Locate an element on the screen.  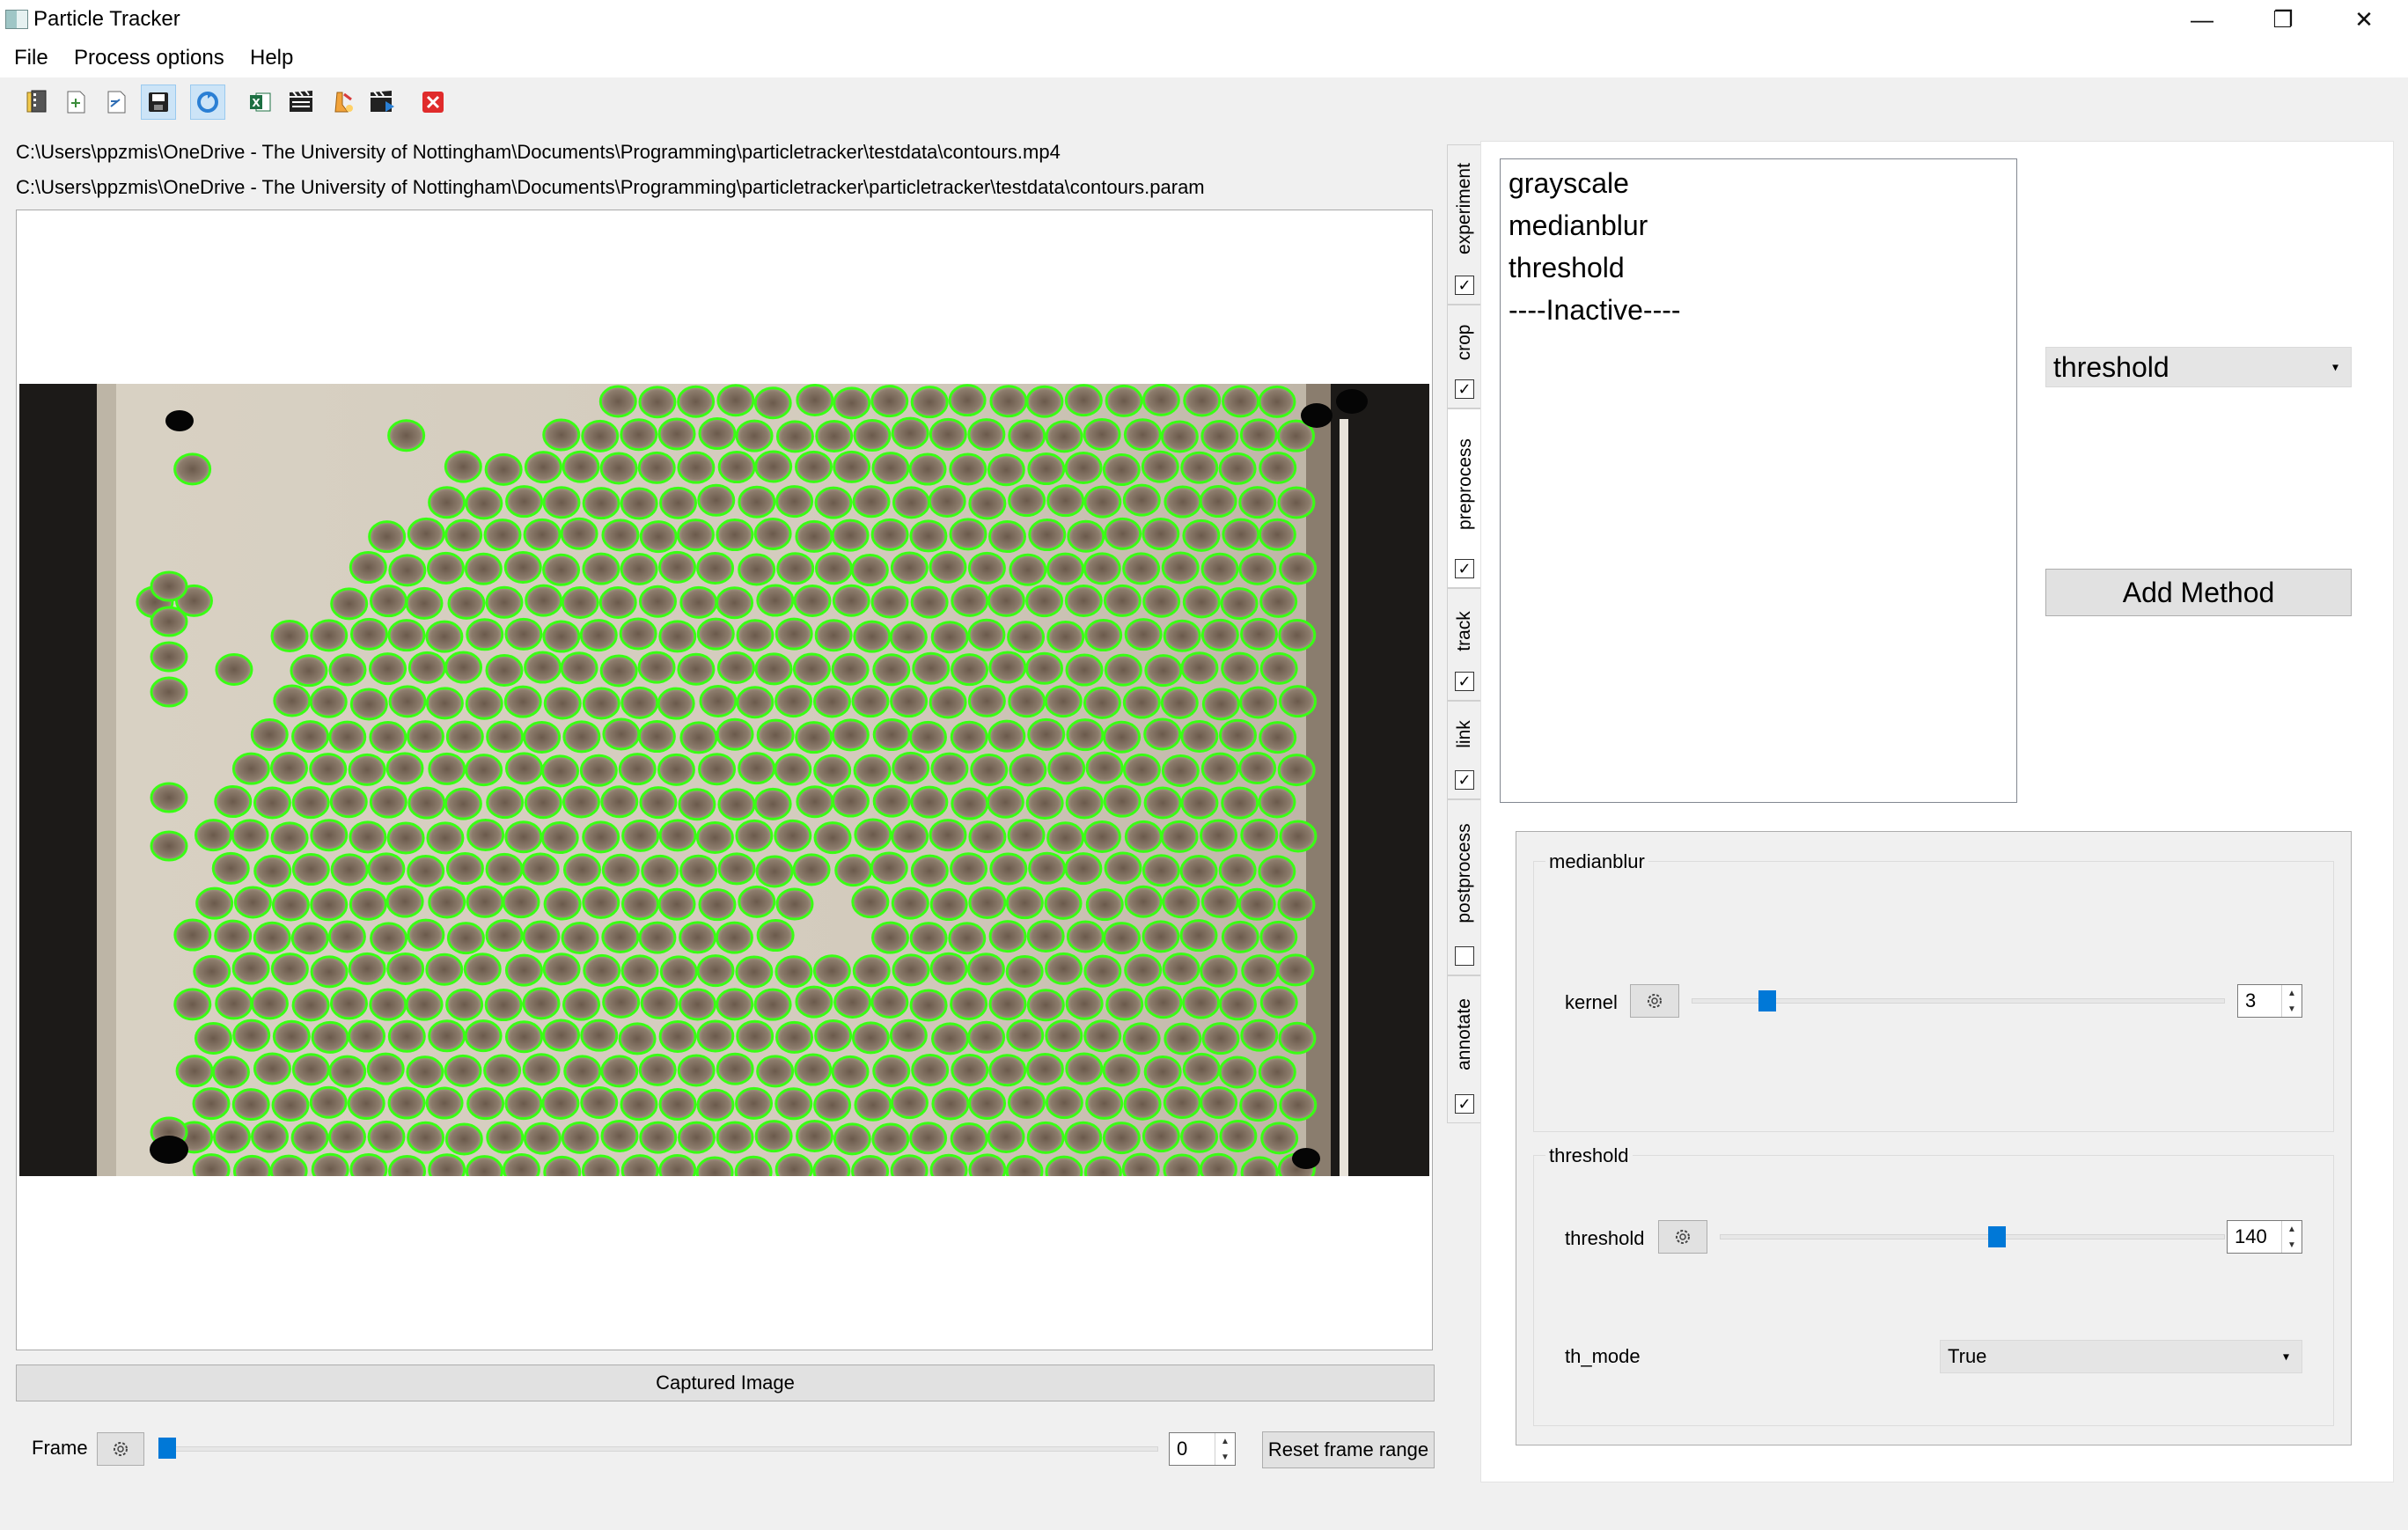
frame-settings-button is located at coordinates (120, 1449).